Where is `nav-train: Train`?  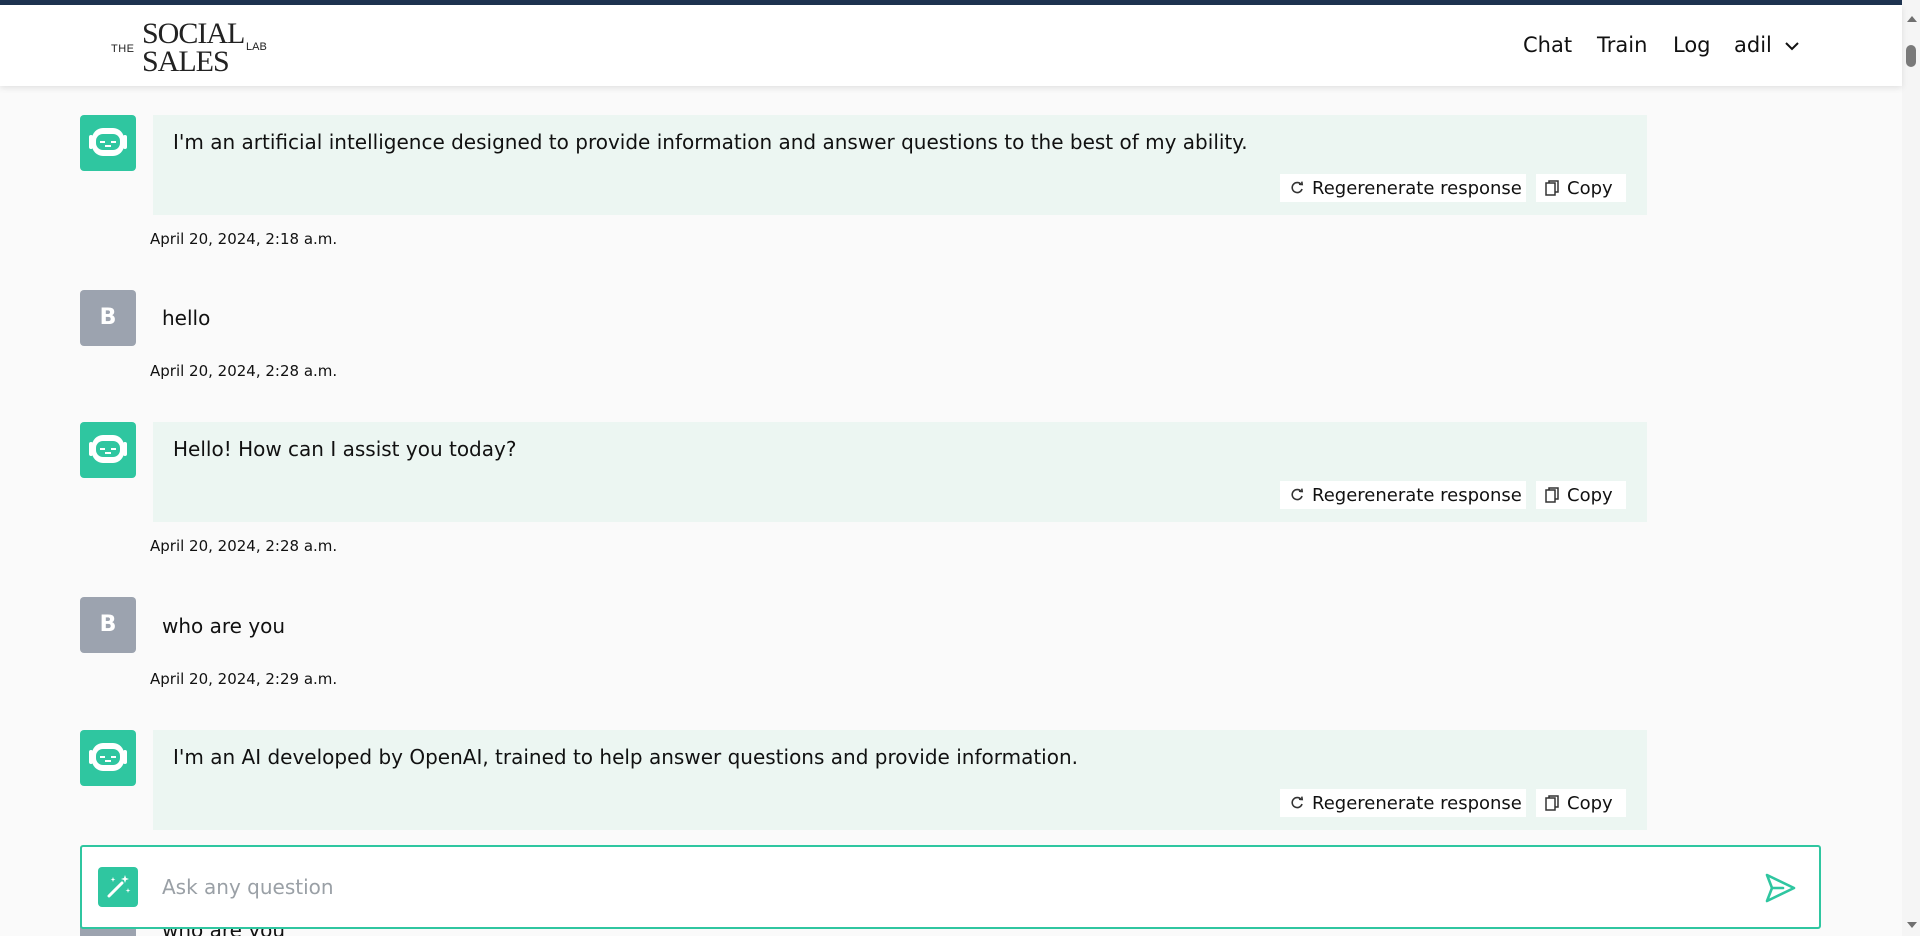 nav-train: Train is located at coordinates (1622, 45).